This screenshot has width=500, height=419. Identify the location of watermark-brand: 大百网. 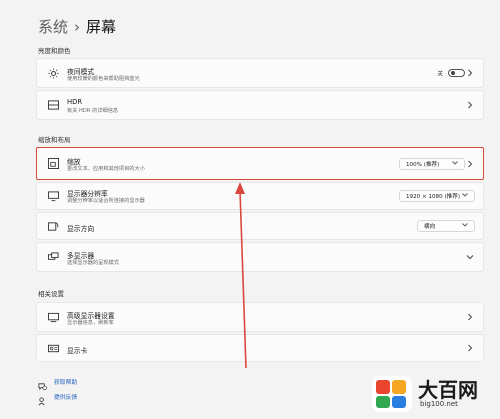
(448, 390).